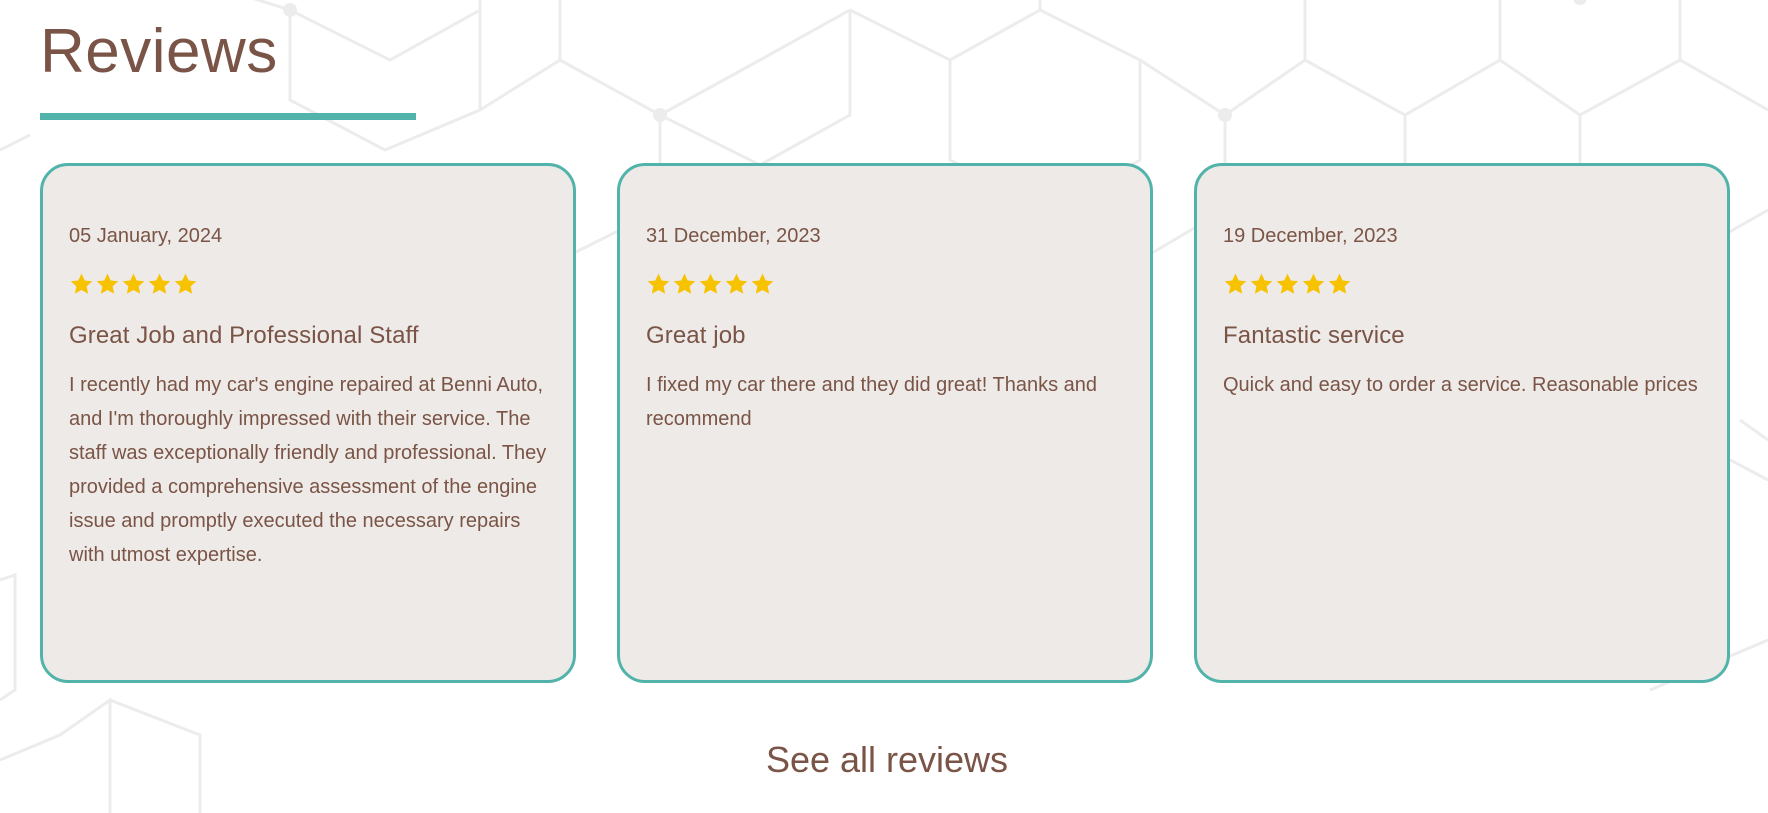  I want to click on section-title: Reviews, so click(159, 51).